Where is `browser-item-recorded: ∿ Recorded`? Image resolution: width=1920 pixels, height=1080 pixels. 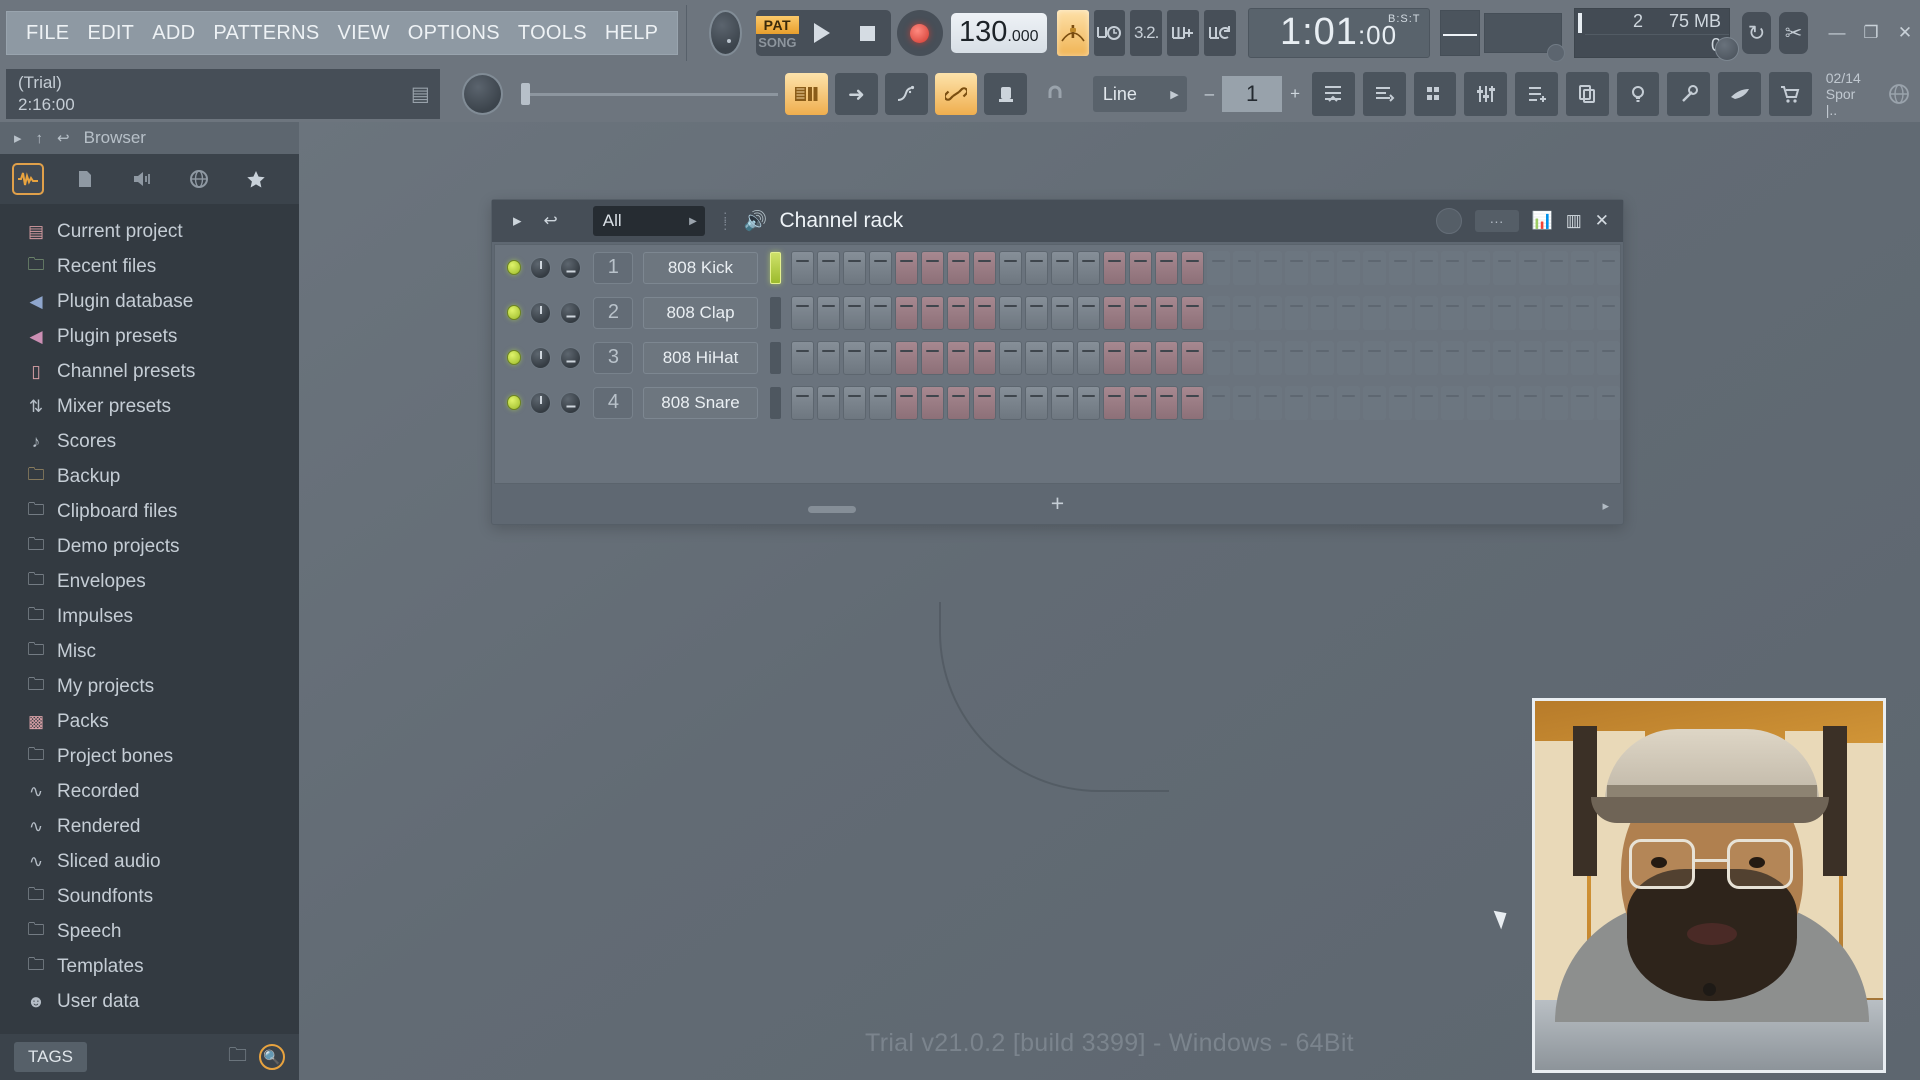
browser-item-recorded: ∿ Recorded is located at coordinates (149, 791).